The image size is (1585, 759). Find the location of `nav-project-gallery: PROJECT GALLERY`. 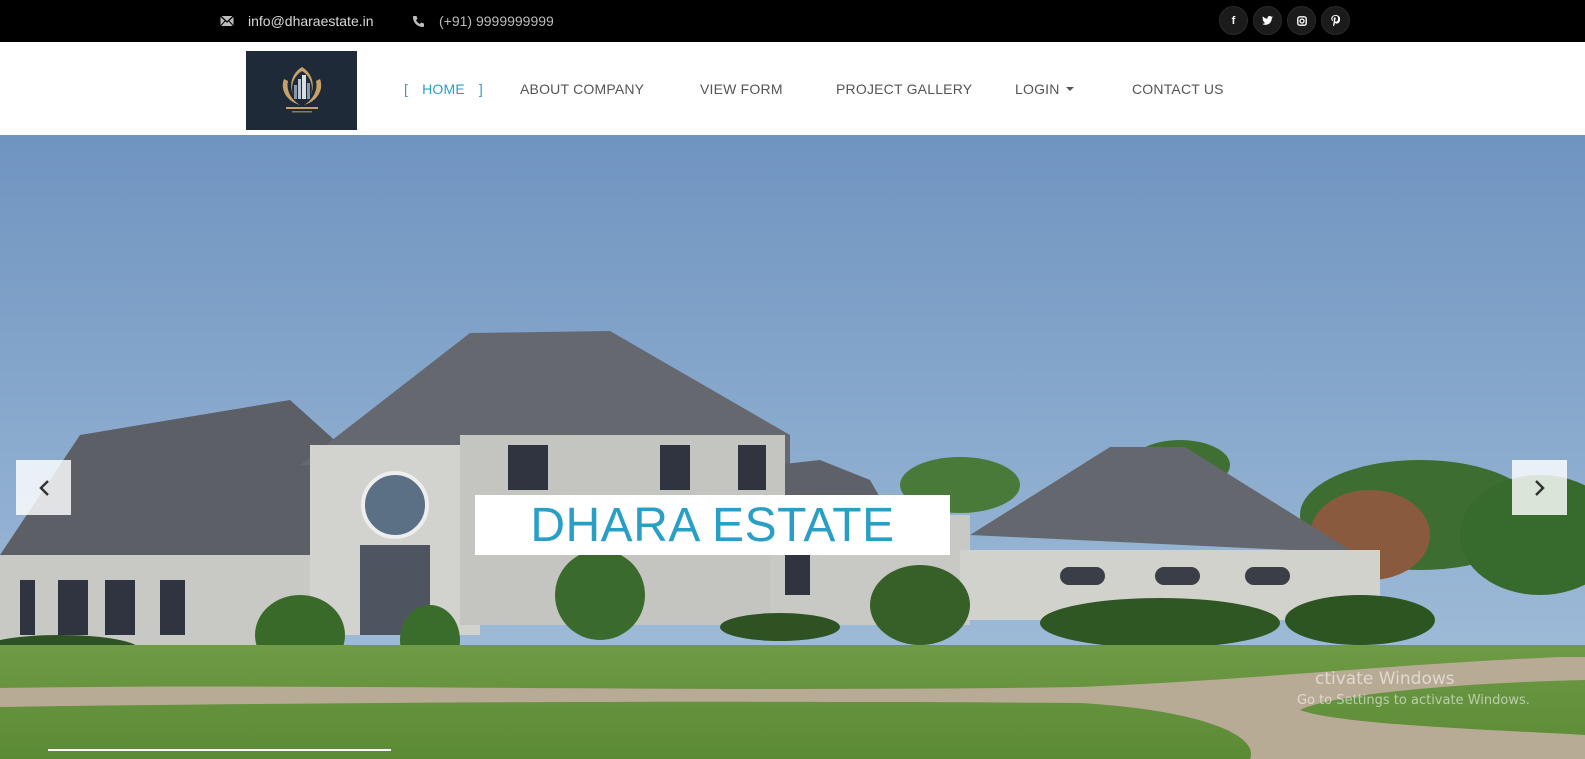

nav-project-gallery: PROJECT GALLERY is located at coordinates (904, 88).